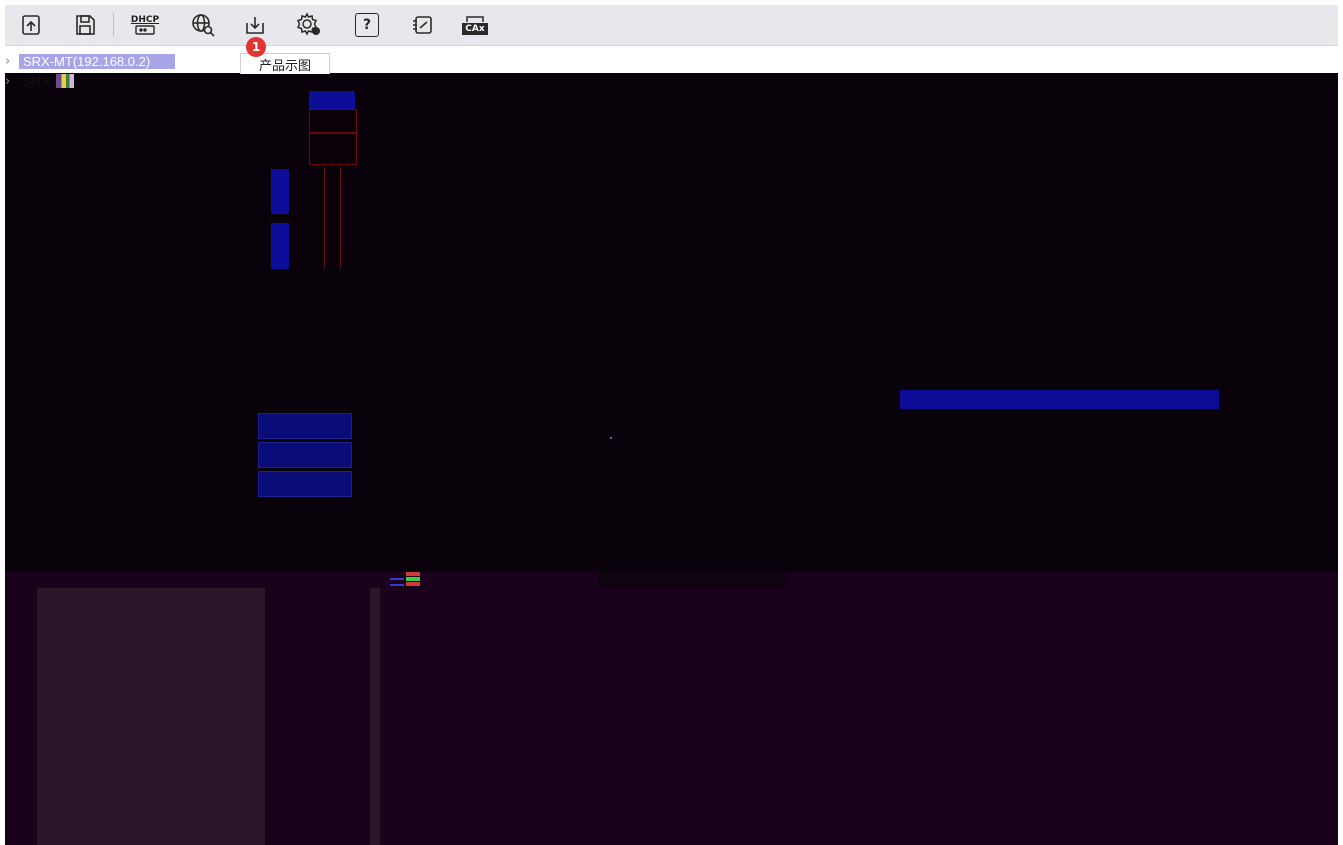  What do you see at coordinates (255, 25) in the screenshot?
I see `download-icon` at bounding box center [255, 25].